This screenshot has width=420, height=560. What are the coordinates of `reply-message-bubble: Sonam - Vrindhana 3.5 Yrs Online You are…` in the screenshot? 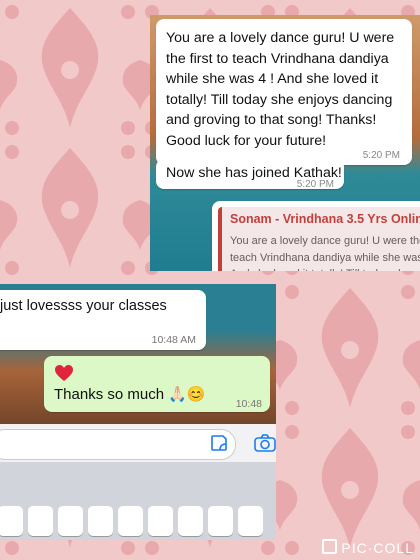 It's located at (316, 236).